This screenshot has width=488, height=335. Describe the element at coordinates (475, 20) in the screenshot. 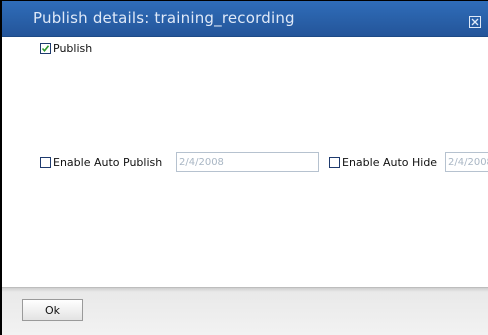

I see `close-icon` at that location.